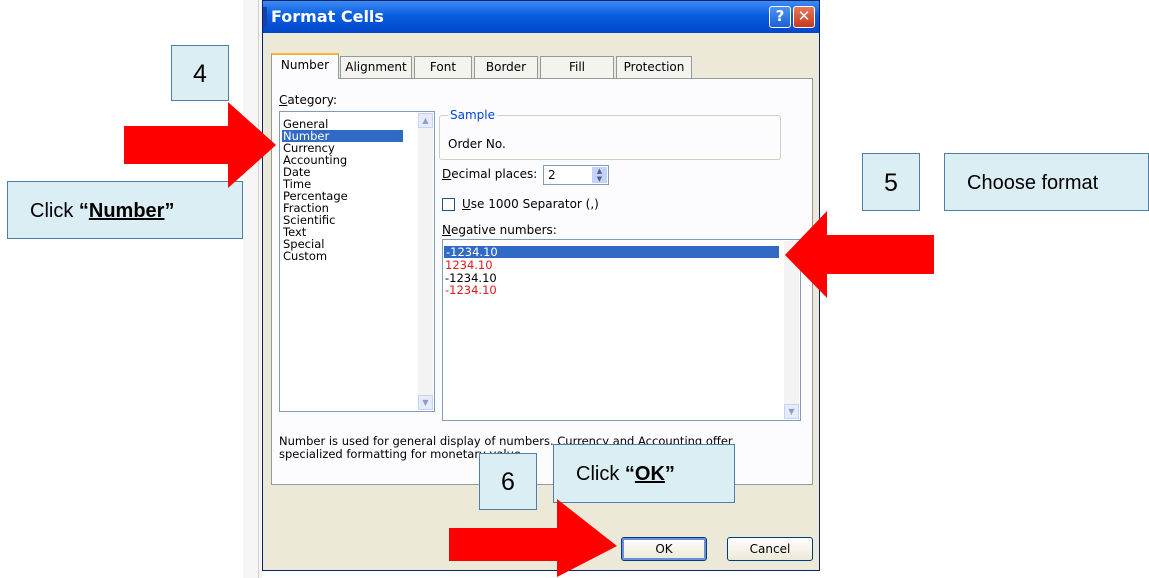 The height and width of the screenshot is (578, 1149). I want to click on title-bar: Format Cells ? ✕, so click(541, 17).